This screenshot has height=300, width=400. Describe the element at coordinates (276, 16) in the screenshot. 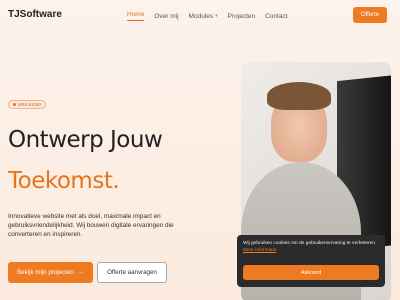

I see `nav-item-contact: Contact` at that location.